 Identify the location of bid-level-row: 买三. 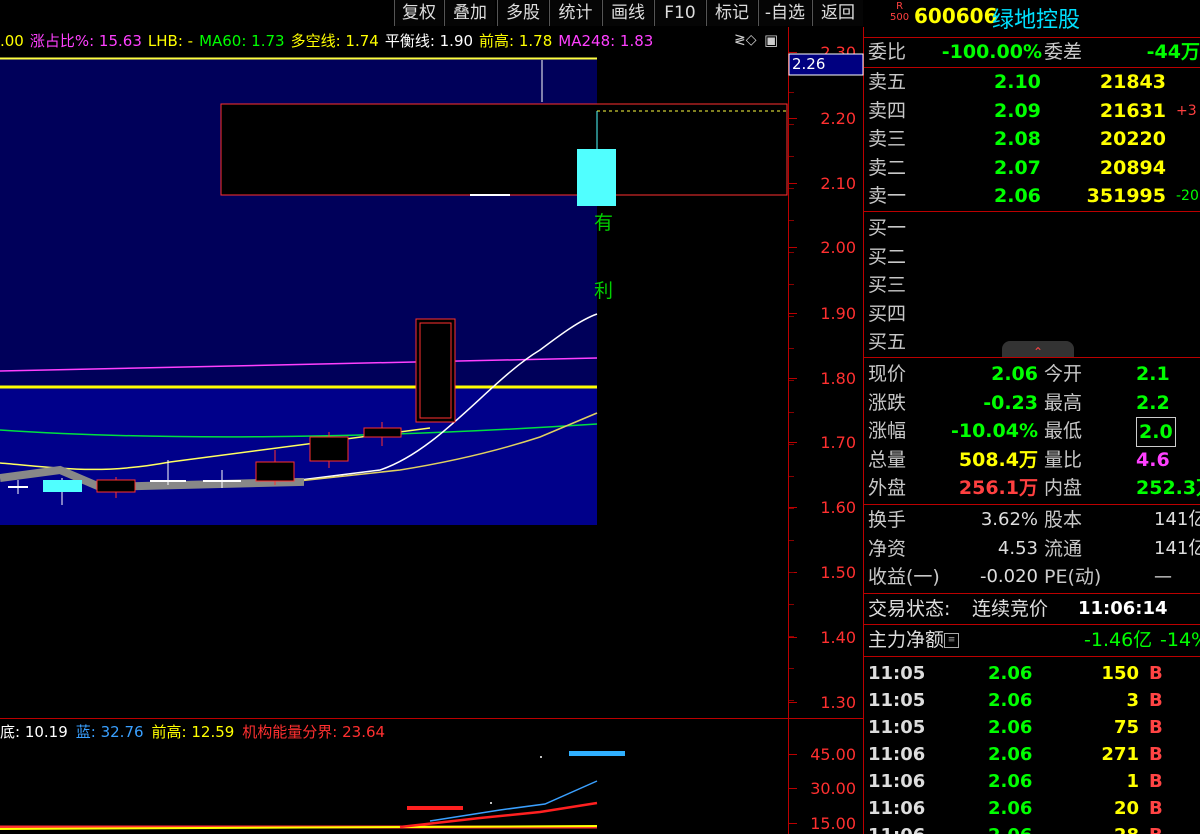
(1032, 285).